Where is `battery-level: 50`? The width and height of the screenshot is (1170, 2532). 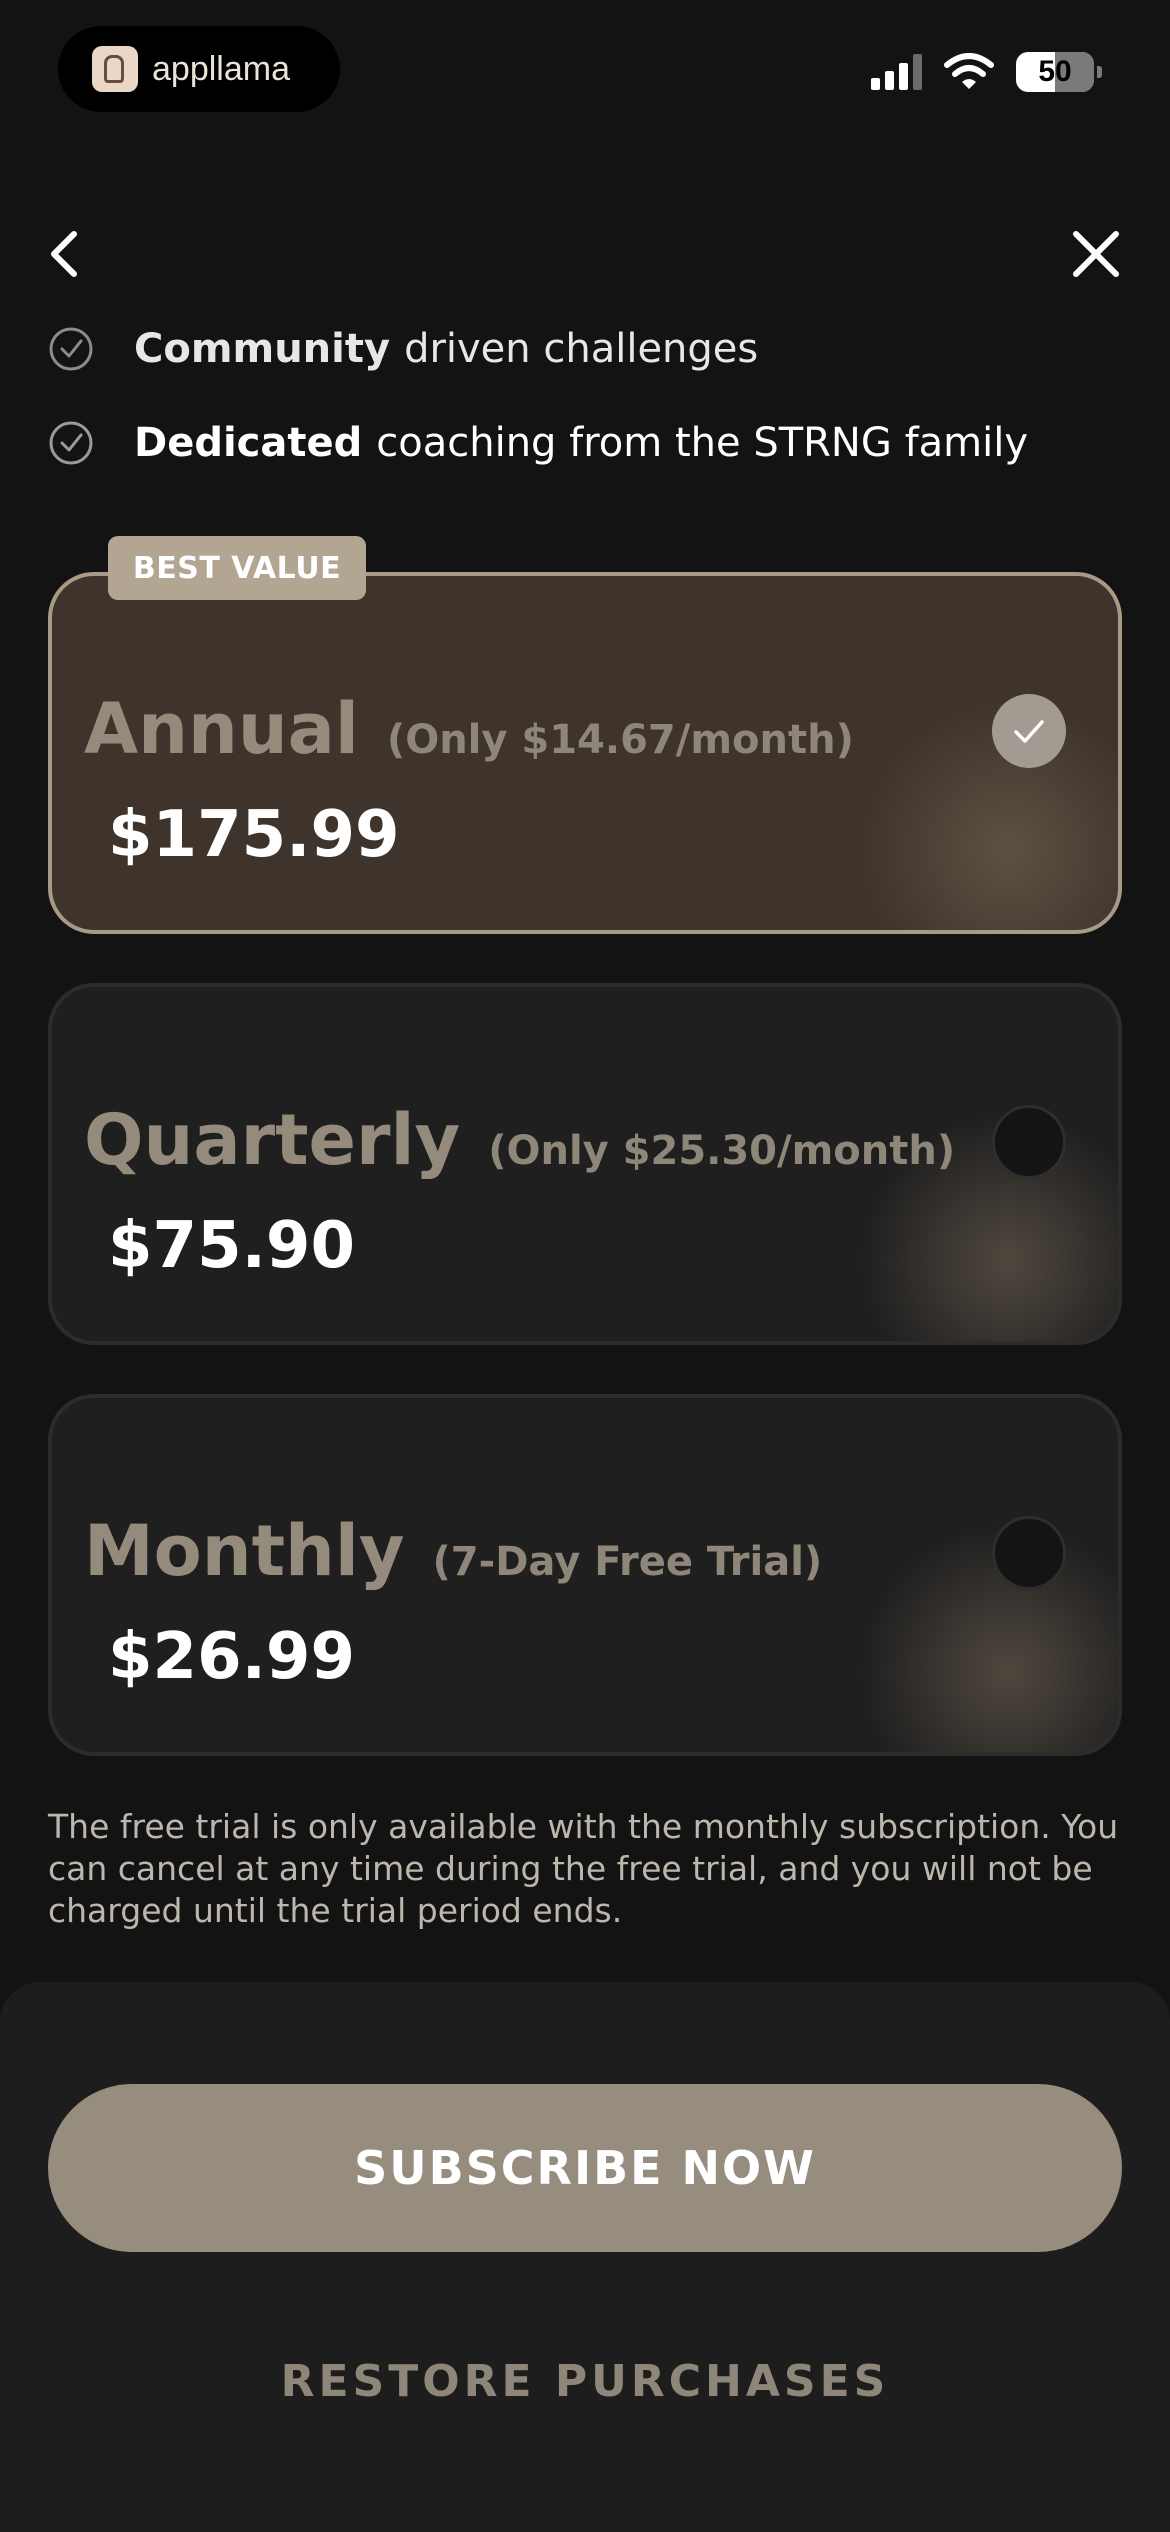
battery-level: 50 is located at coordinates (1055, 71).